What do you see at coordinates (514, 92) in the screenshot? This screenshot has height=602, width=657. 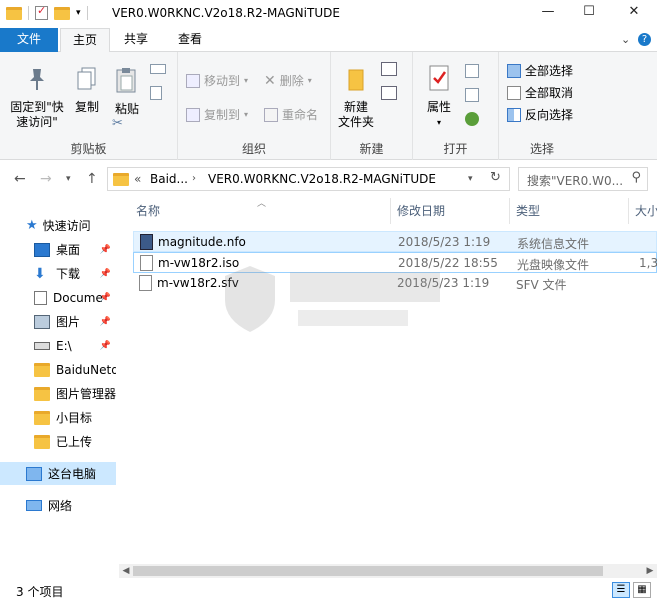 I see `select-none-icon` at bounding box center [514, 92].